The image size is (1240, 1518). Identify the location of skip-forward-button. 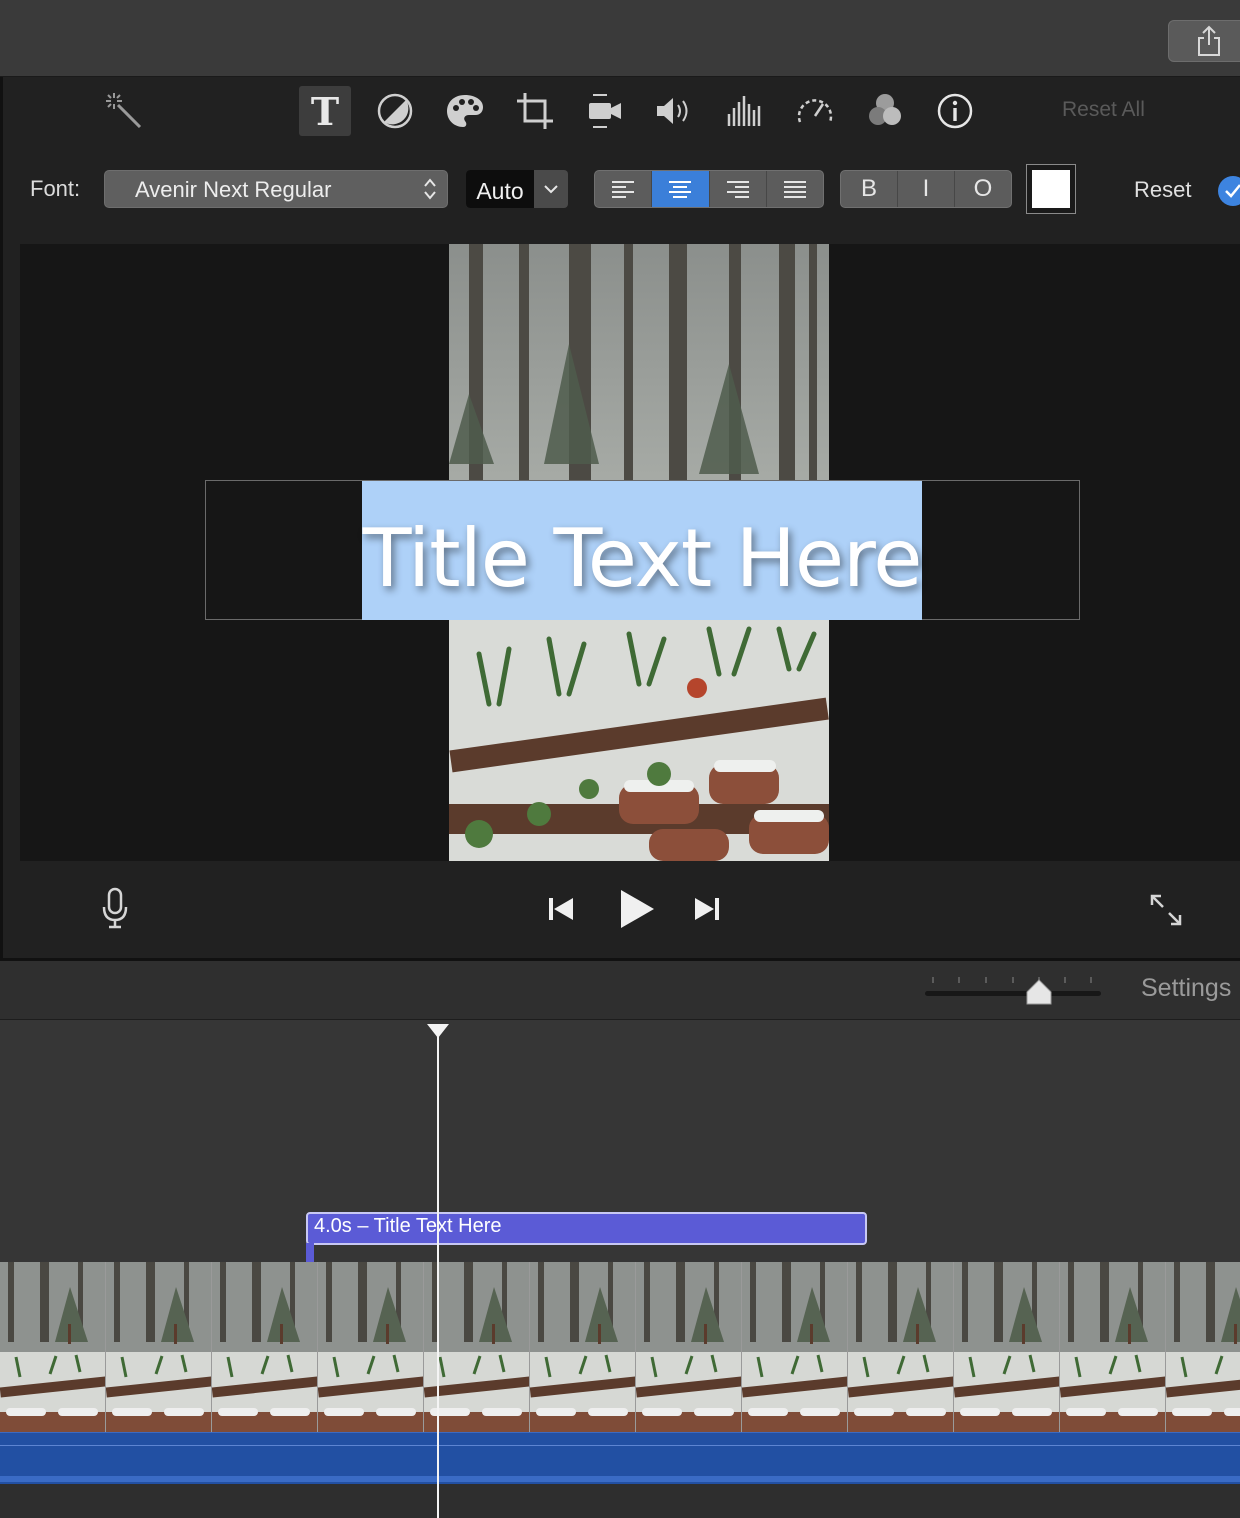
(707, 909).